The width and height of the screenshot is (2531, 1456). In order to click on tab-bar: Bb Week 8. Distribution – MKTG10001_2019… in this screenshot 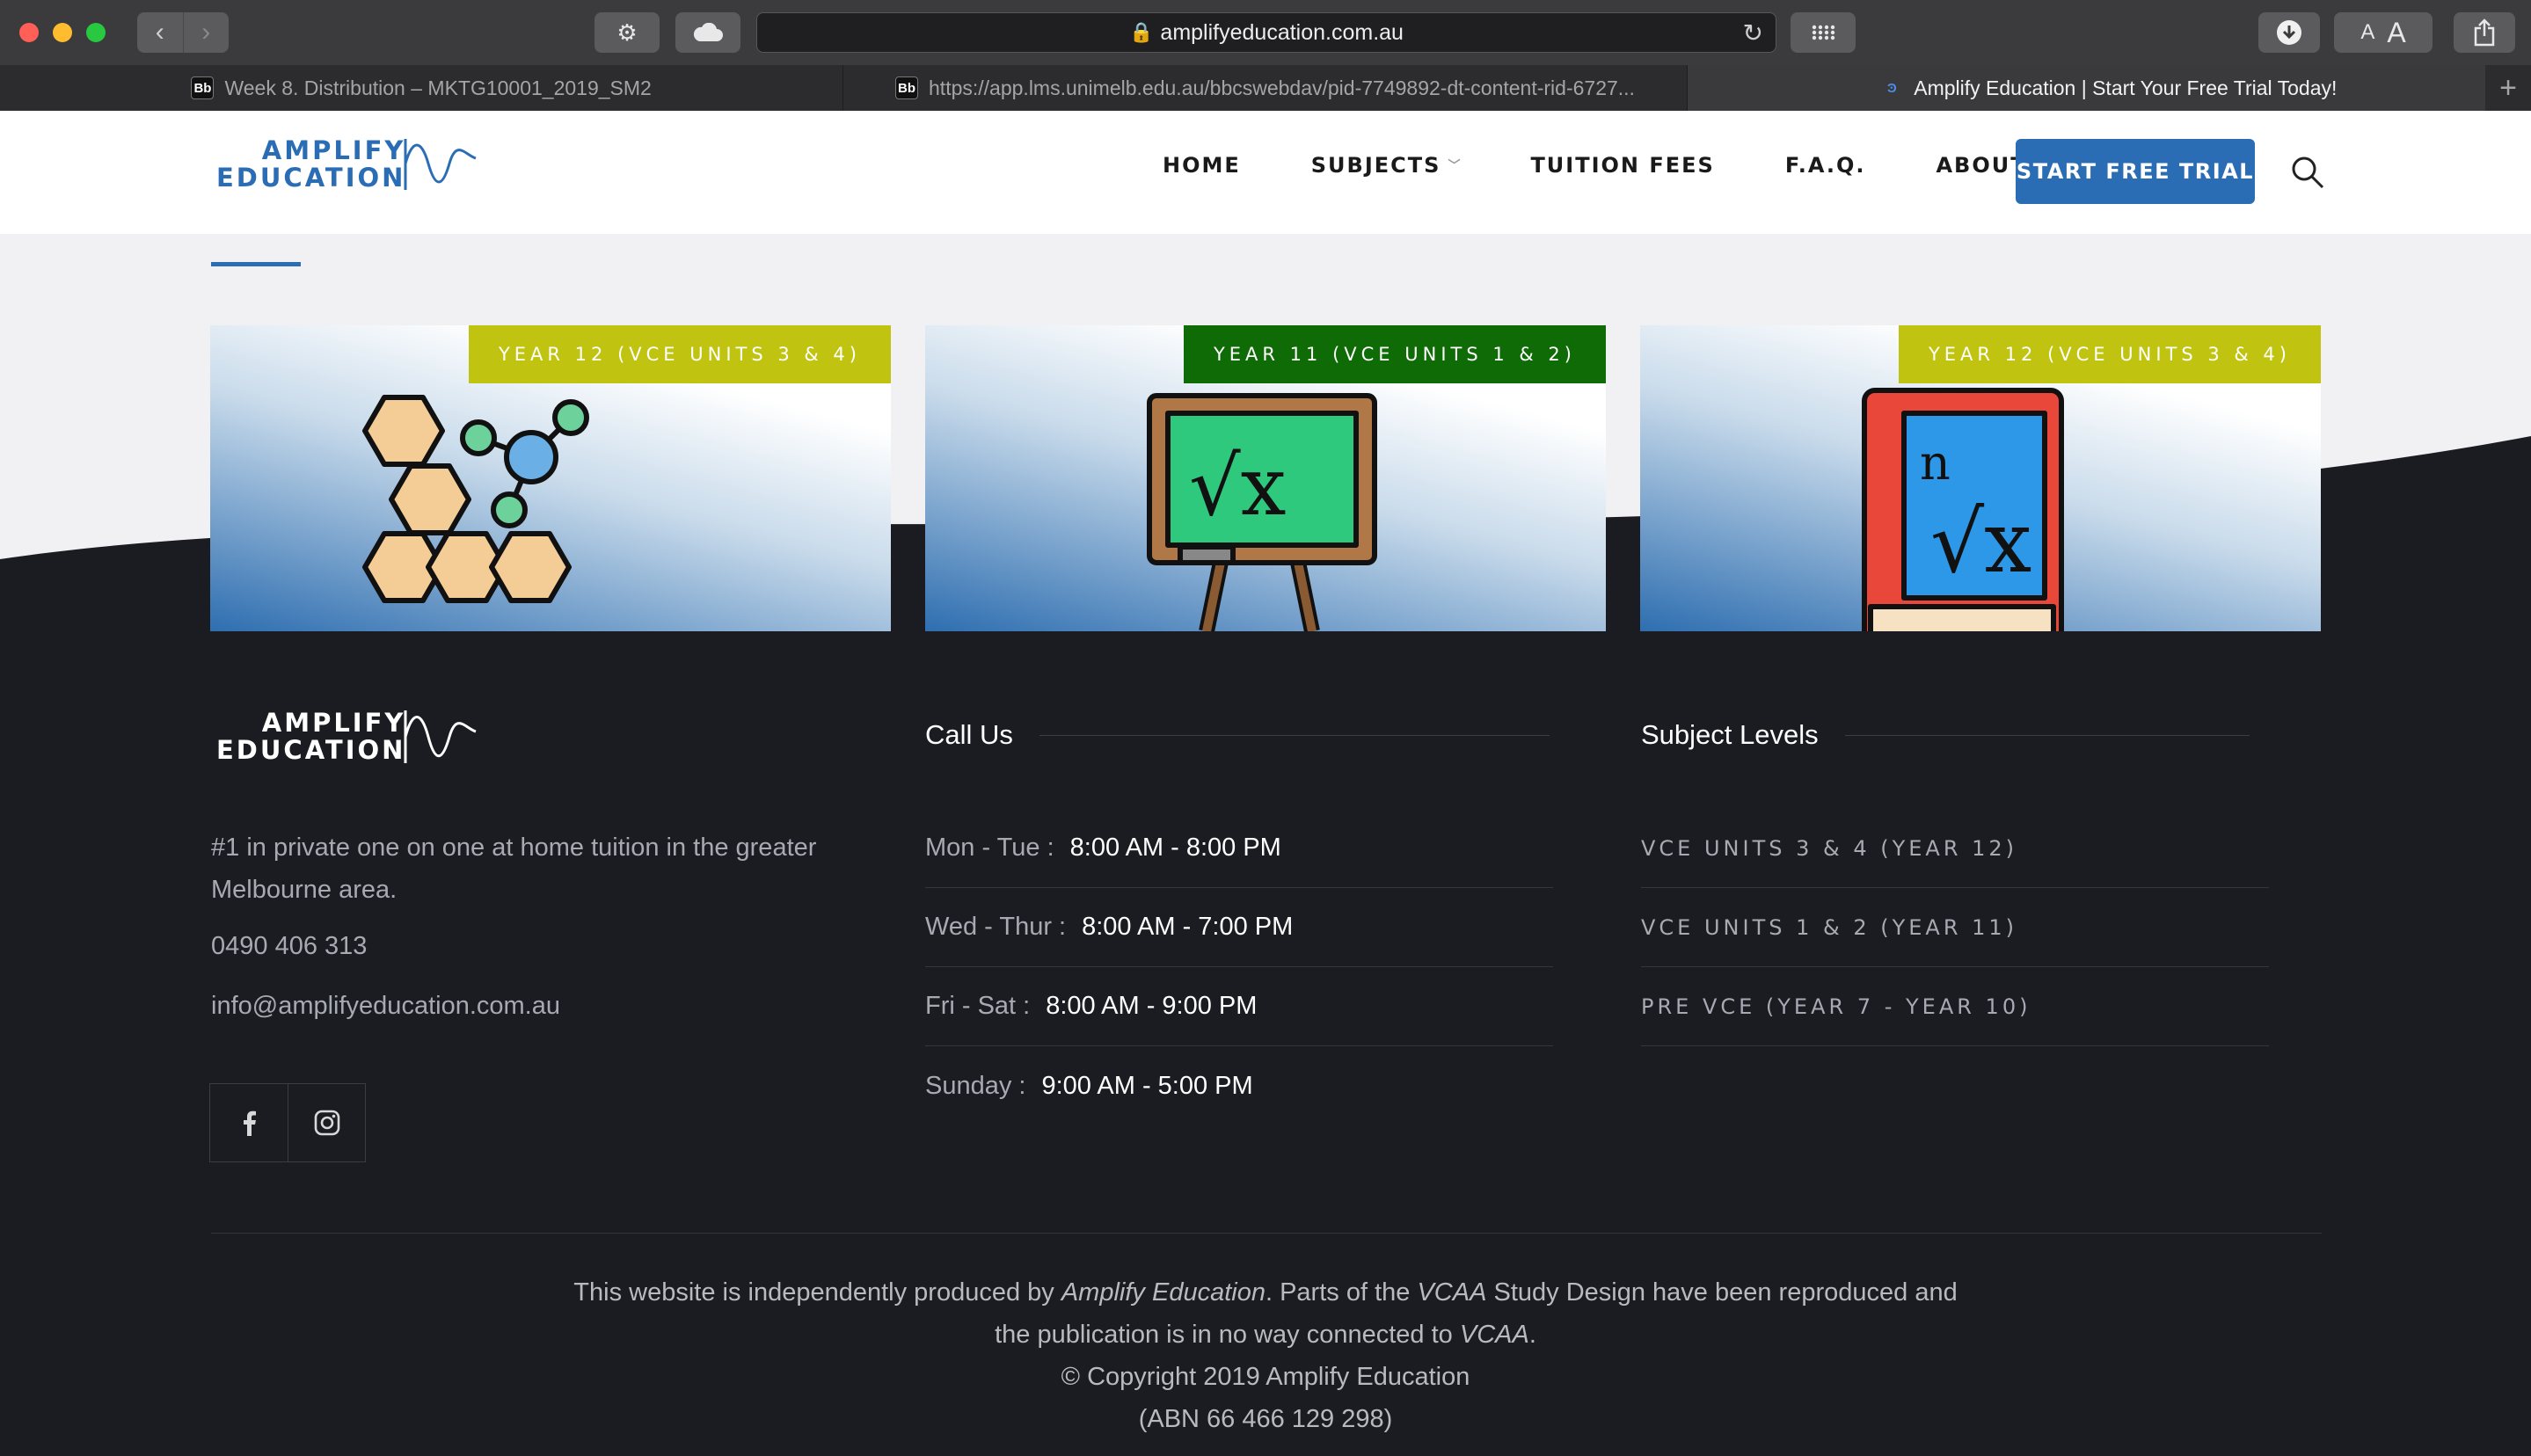, I will do `click(1265, 88)`.